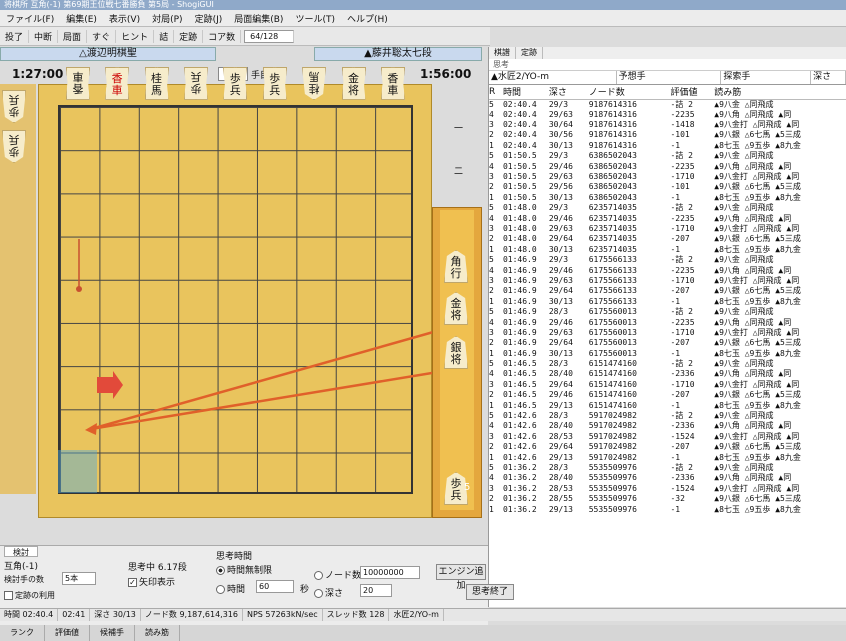 The width and height of the screenshot is (846, 641). What do you see at coordinates (667, 260) in the screenshot?
I see `analysis-row: 5 01:46.9 29/3 6175566133 -詰 2 ▲9八金 △同飛成` at bounding box center [667, 260].